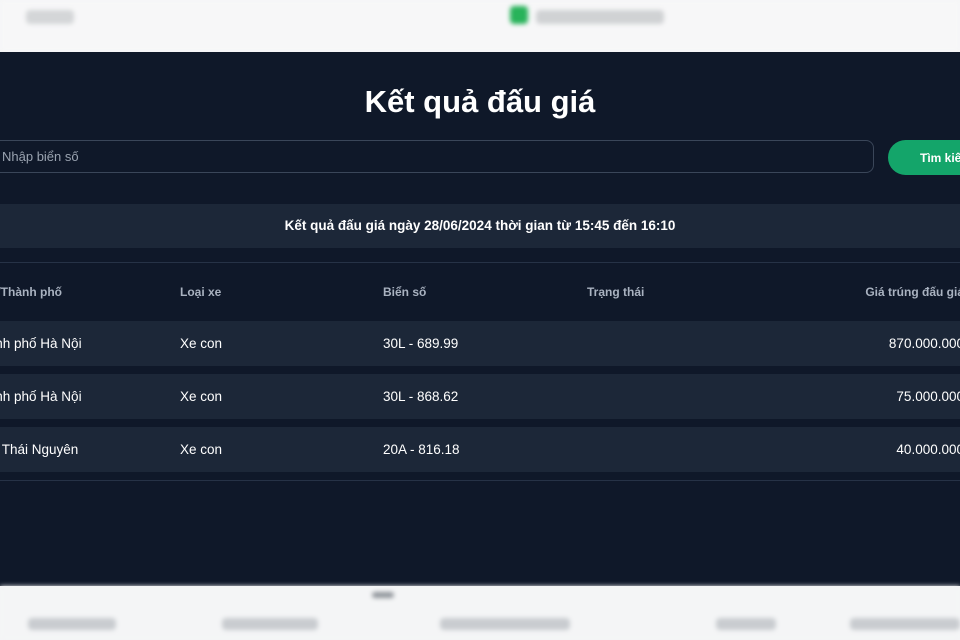 The width and height of the screenshot is (960, 640). Describe the element at coordinates (421, 343) in the screenshot. I see `cell-plate: 30L - 689.99` at that location.